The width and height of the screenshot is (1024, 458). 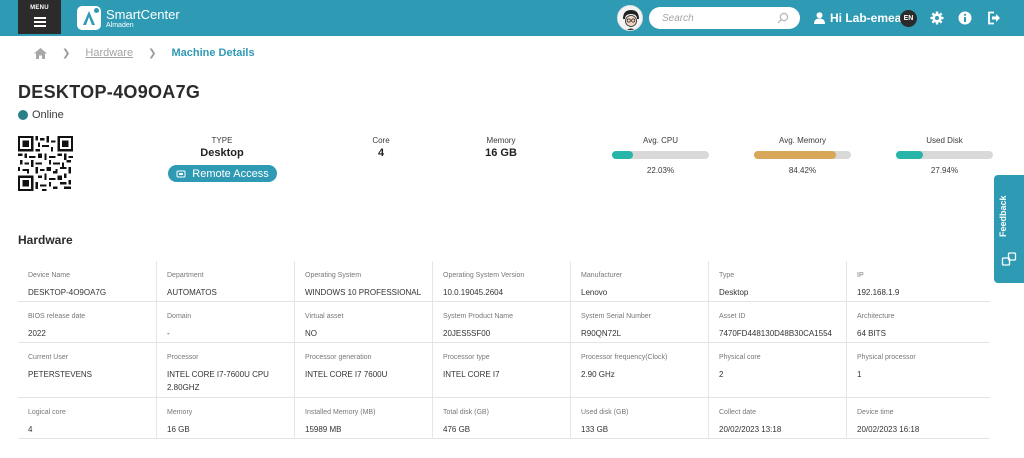 I want to click on table-cell: Operating System WINDOWS 10 PROFESSIONAL, so click(x=363, y=281).